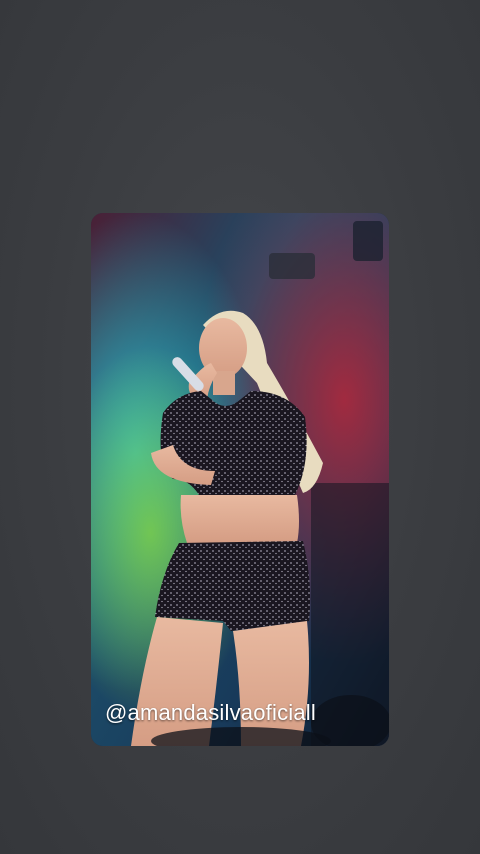  What do you see at coordinates (210, 713) in the screenshot?
I see `mention-sticker: @amandasilvaoficiall` at bounding box center [210, 713].